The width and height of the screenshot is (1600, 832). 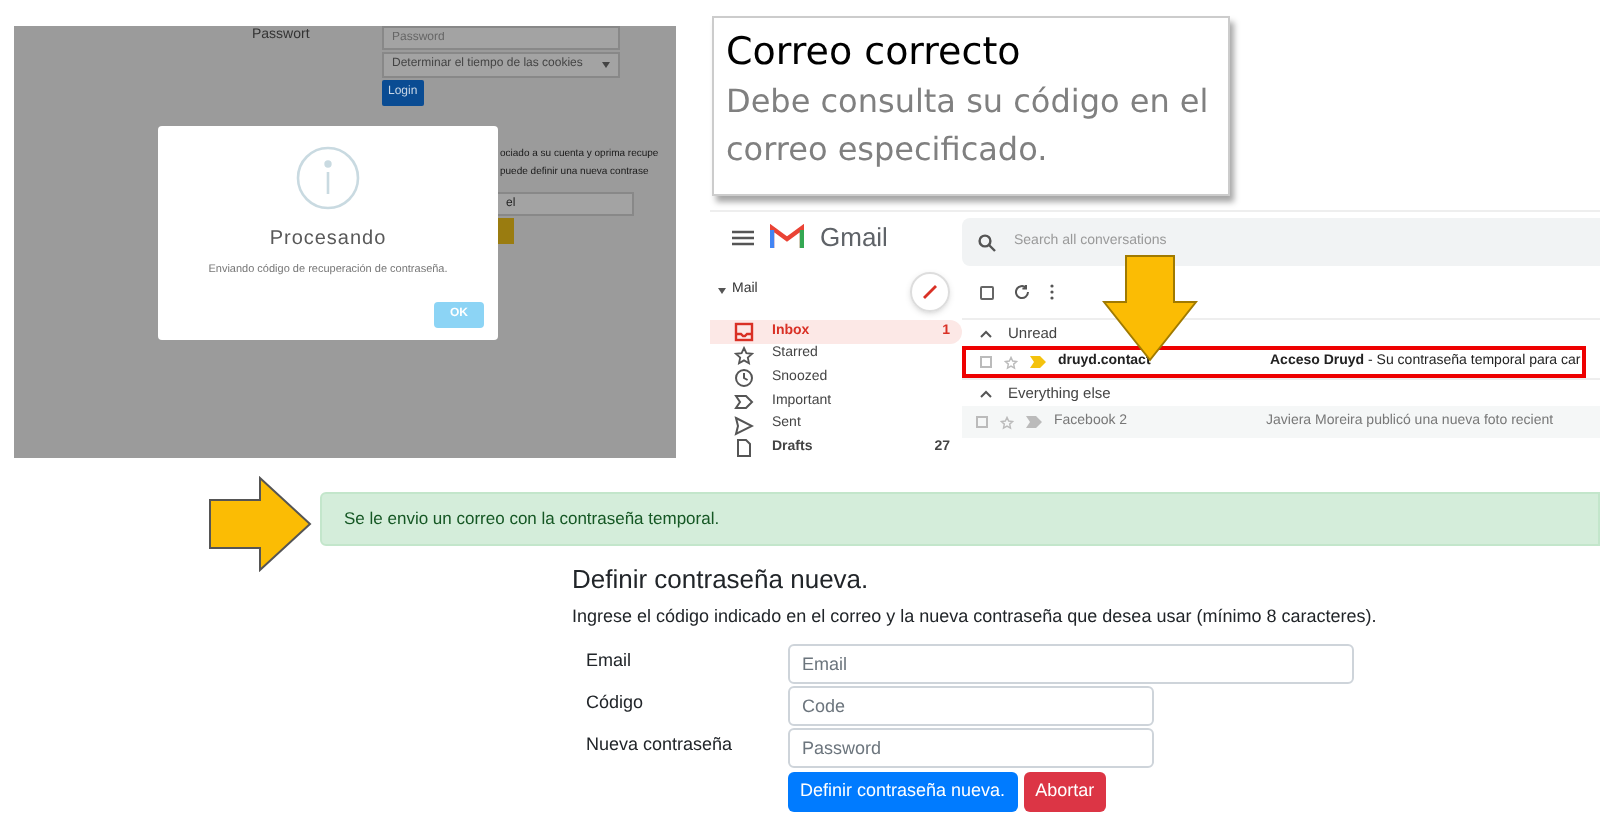 I want to click on label-icon, so click(x=744, y=401).